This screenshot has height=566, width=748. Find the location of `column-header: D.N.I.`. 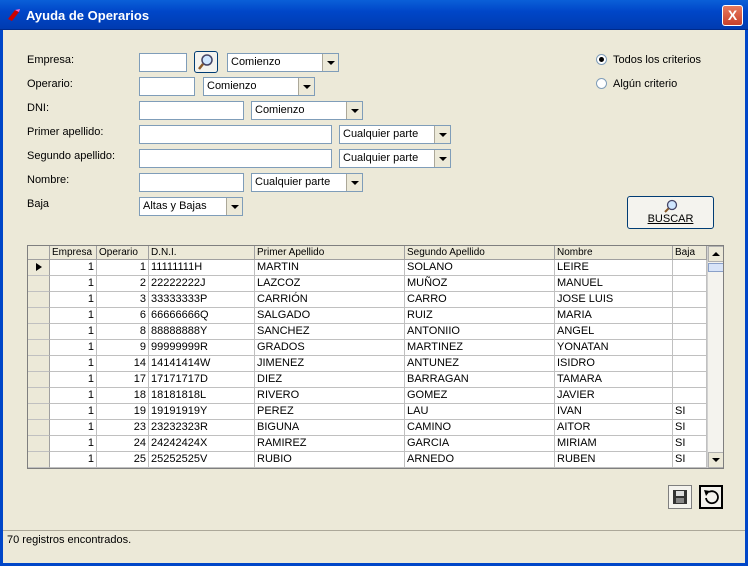

column-header: D.N.I. is located at coordinates (202, 253).